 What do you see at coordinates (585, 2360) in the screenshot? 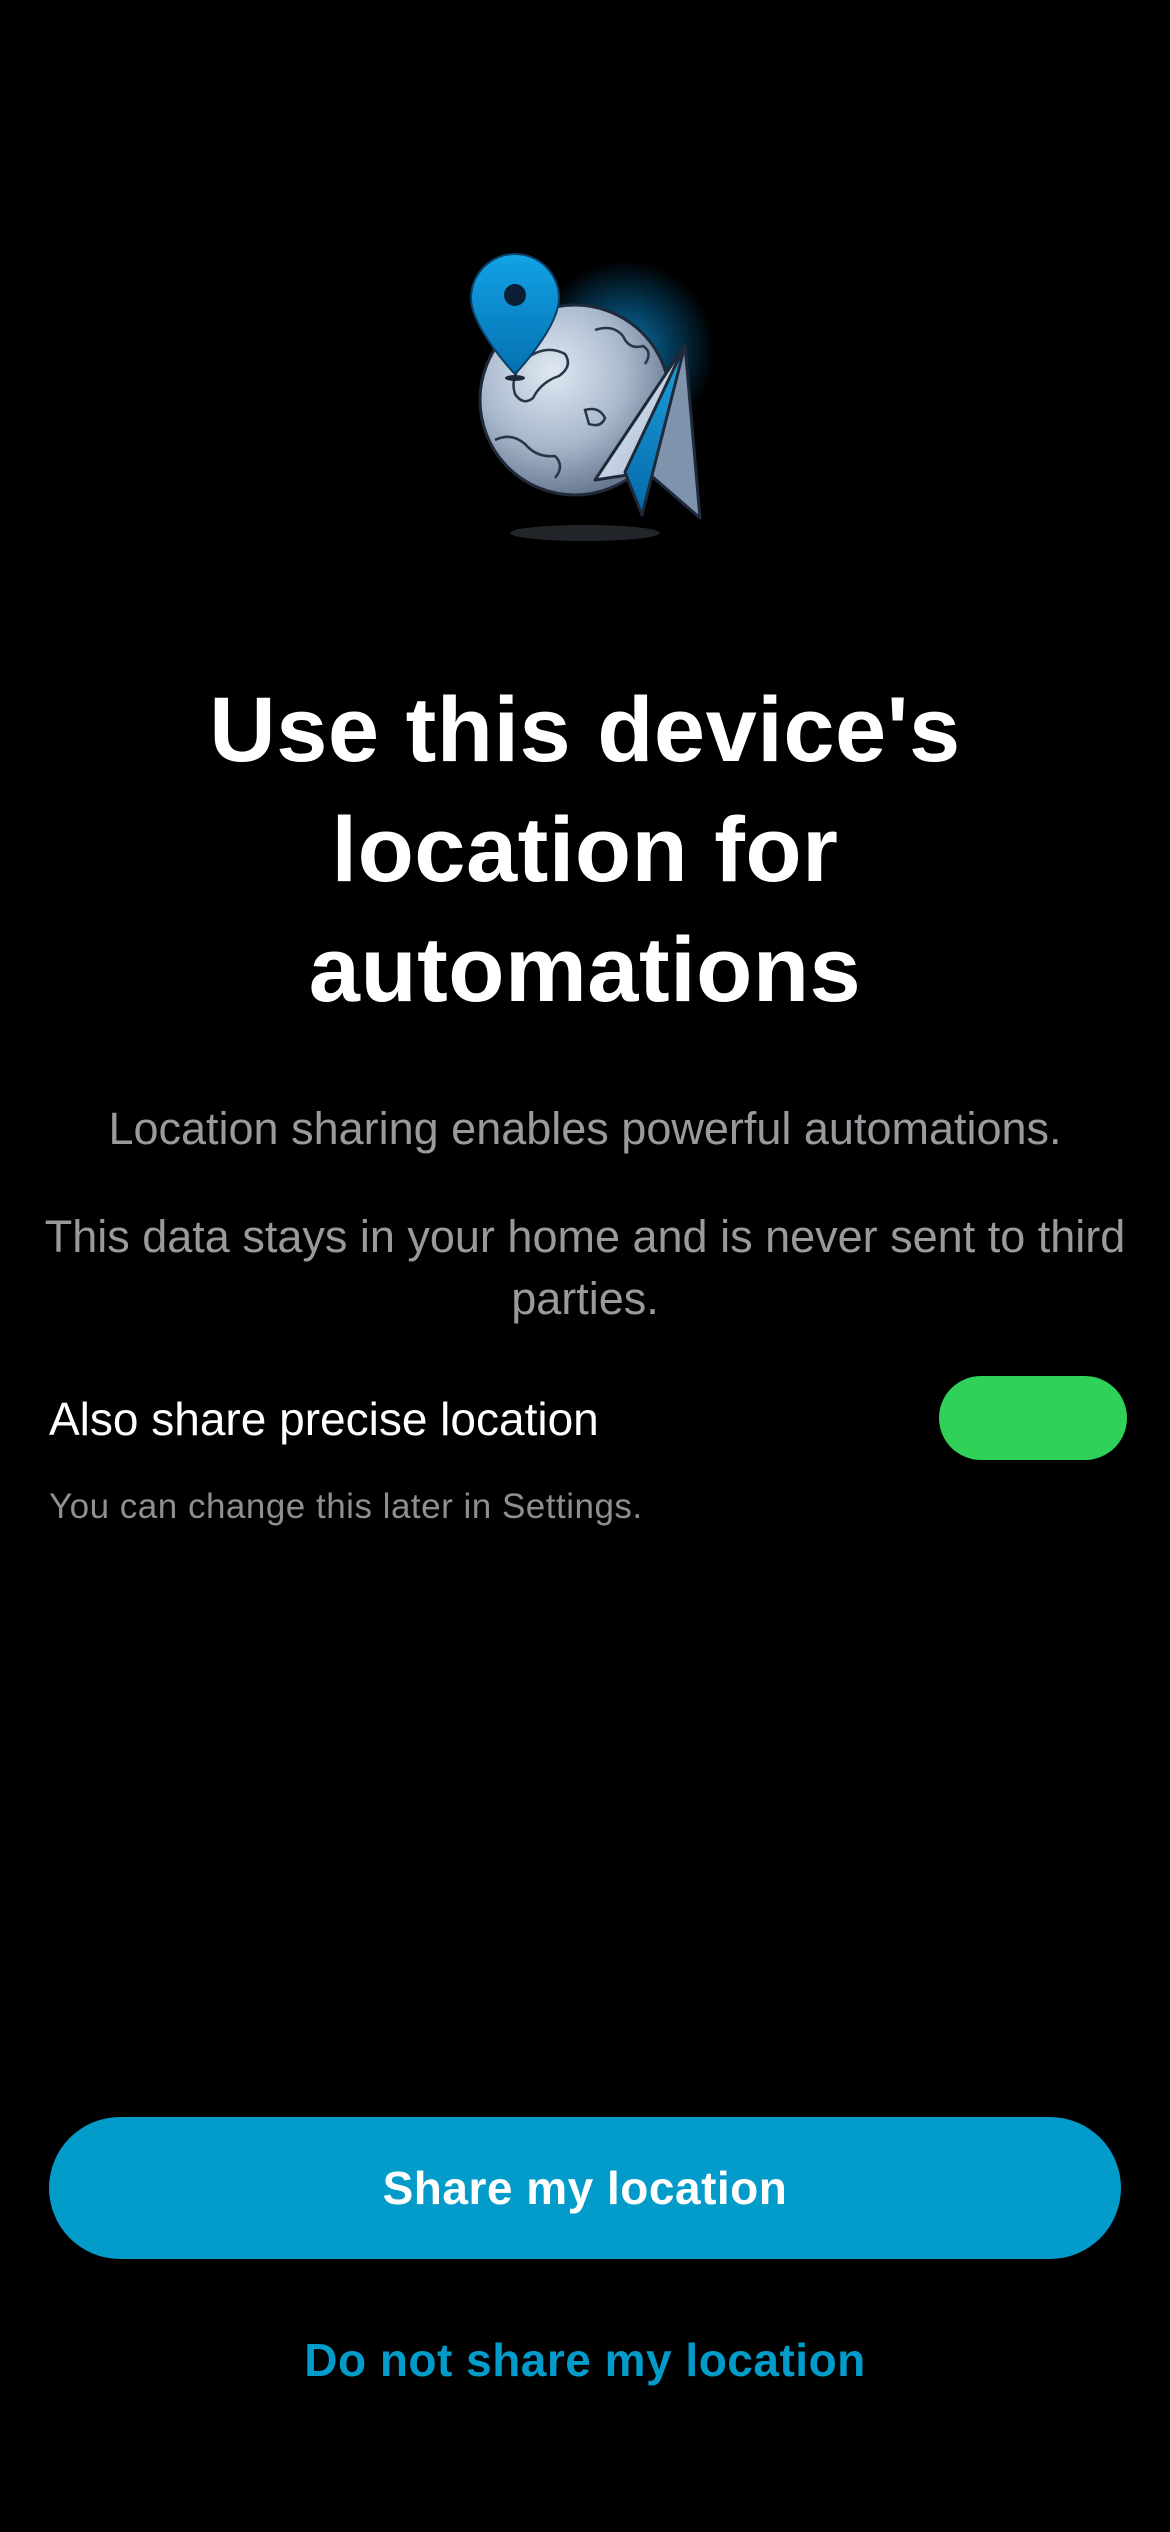
I see `decline-location-button: Do not share my location` at bounding box center [585, 2360].